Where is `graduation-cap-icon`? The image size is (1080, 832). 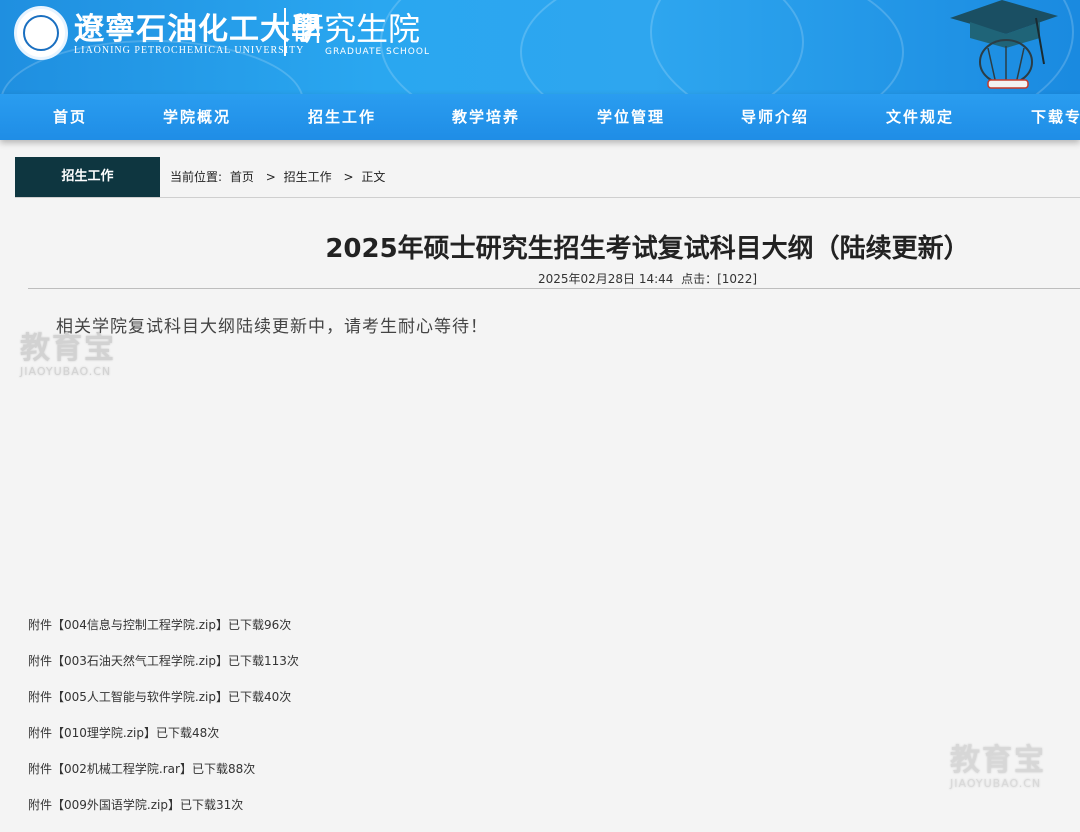
graduation-cap-icon is located at coordinates (1004, 44).